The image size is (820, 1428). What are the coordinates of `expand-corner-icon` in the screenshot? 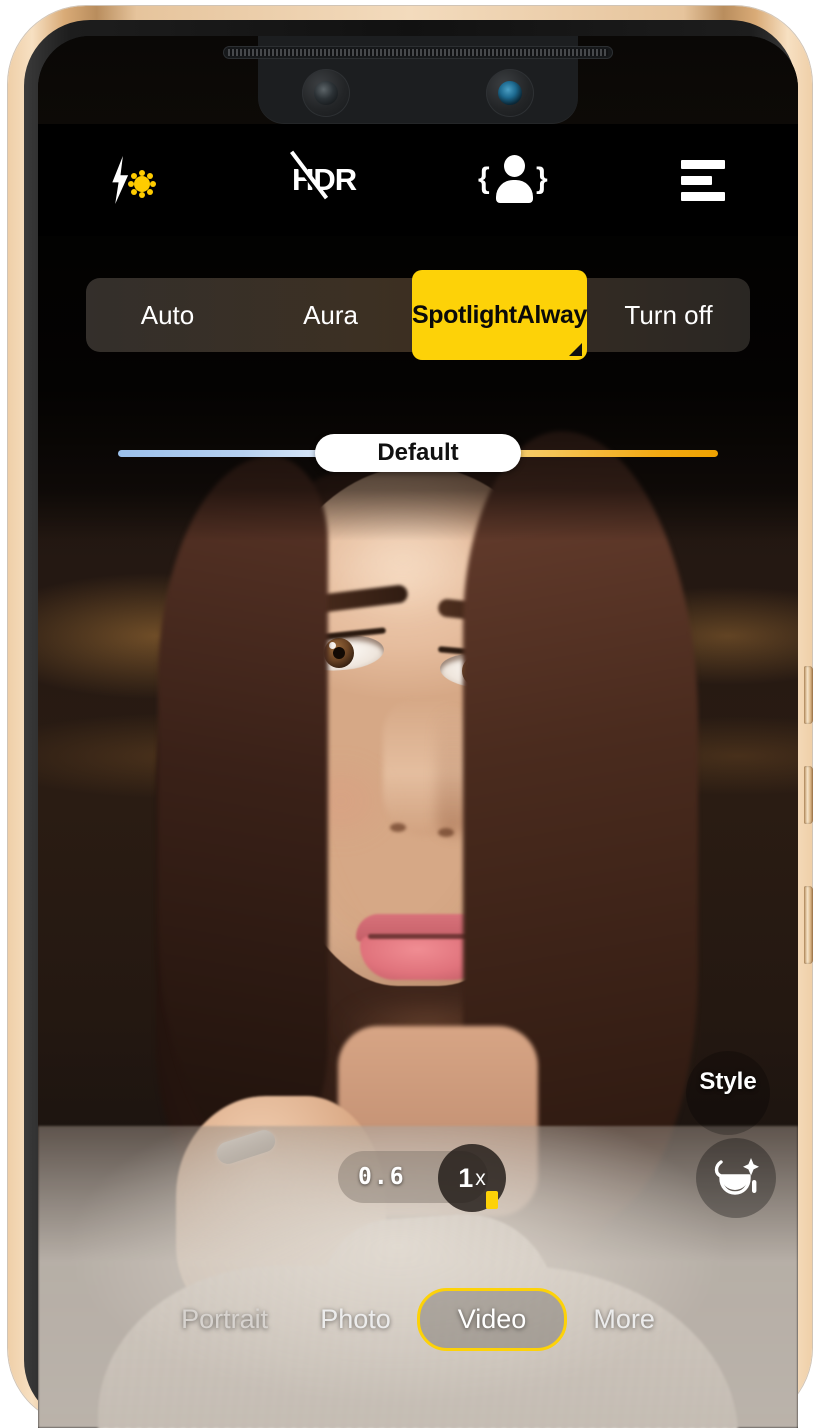 It's located at (575, 349).